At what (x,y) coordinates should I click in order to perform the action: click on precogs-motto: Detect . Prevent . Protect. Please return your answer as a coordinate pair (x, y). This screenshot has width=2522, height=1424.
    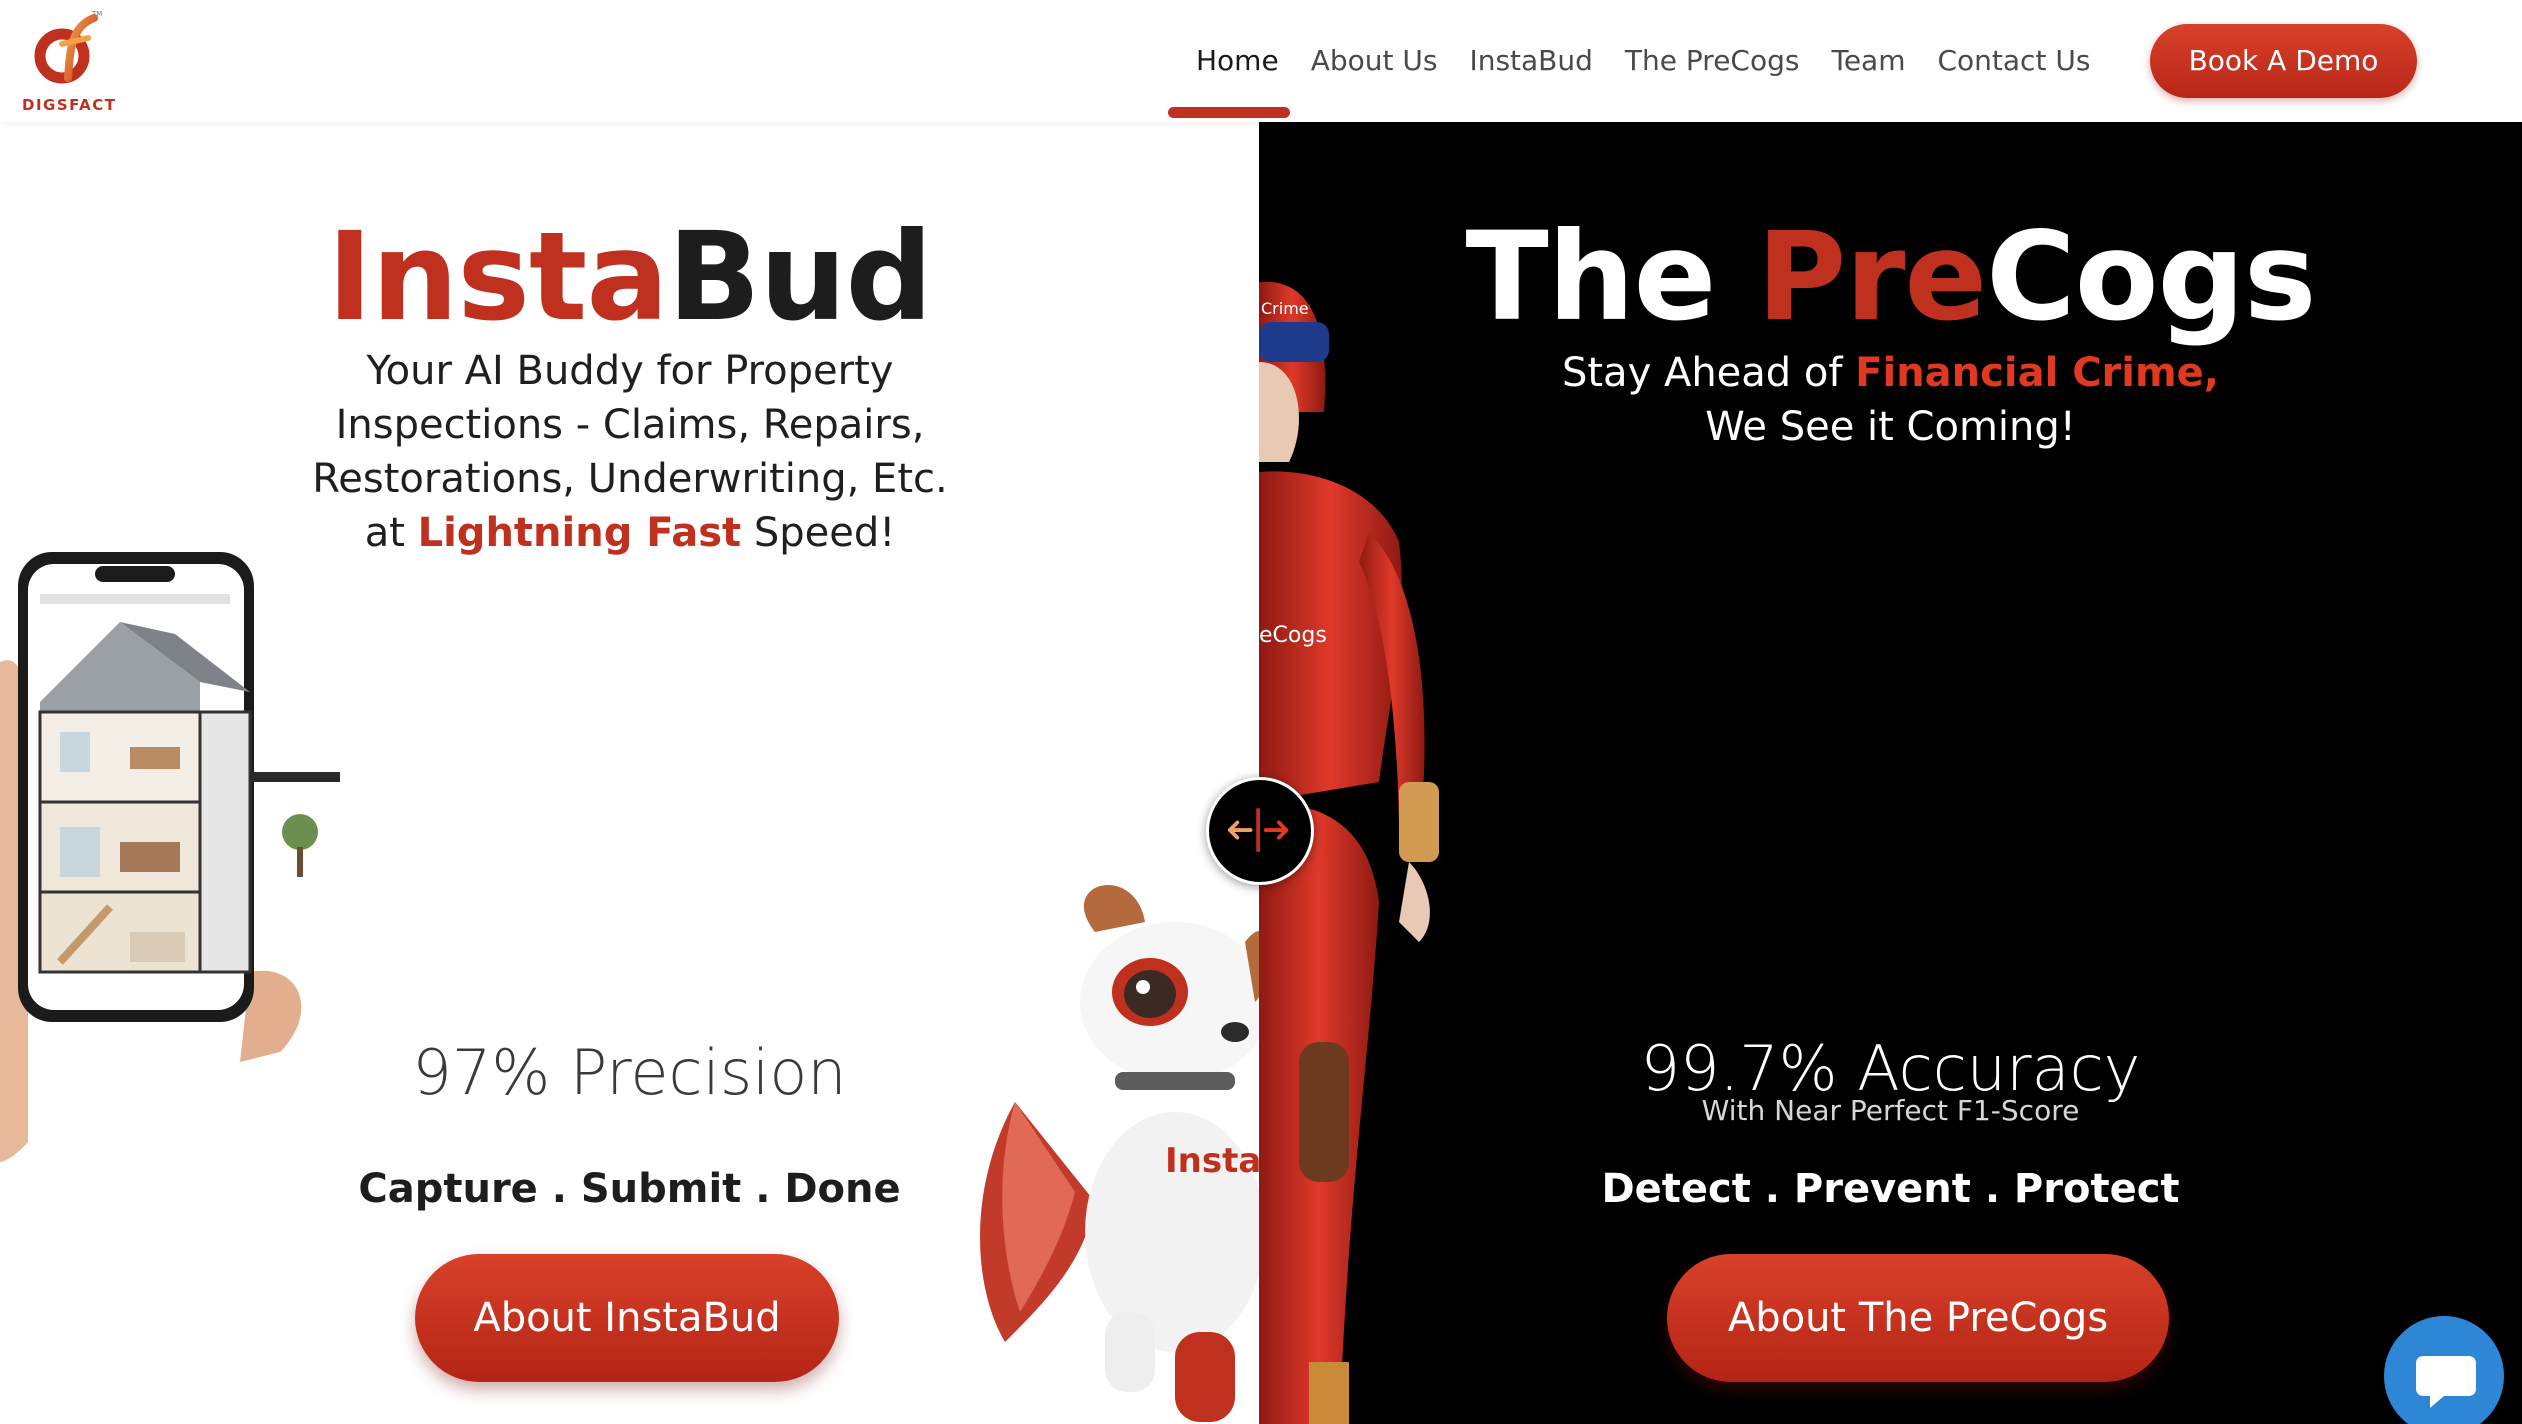
    Looking at the image, I should click on (1890, 1189).